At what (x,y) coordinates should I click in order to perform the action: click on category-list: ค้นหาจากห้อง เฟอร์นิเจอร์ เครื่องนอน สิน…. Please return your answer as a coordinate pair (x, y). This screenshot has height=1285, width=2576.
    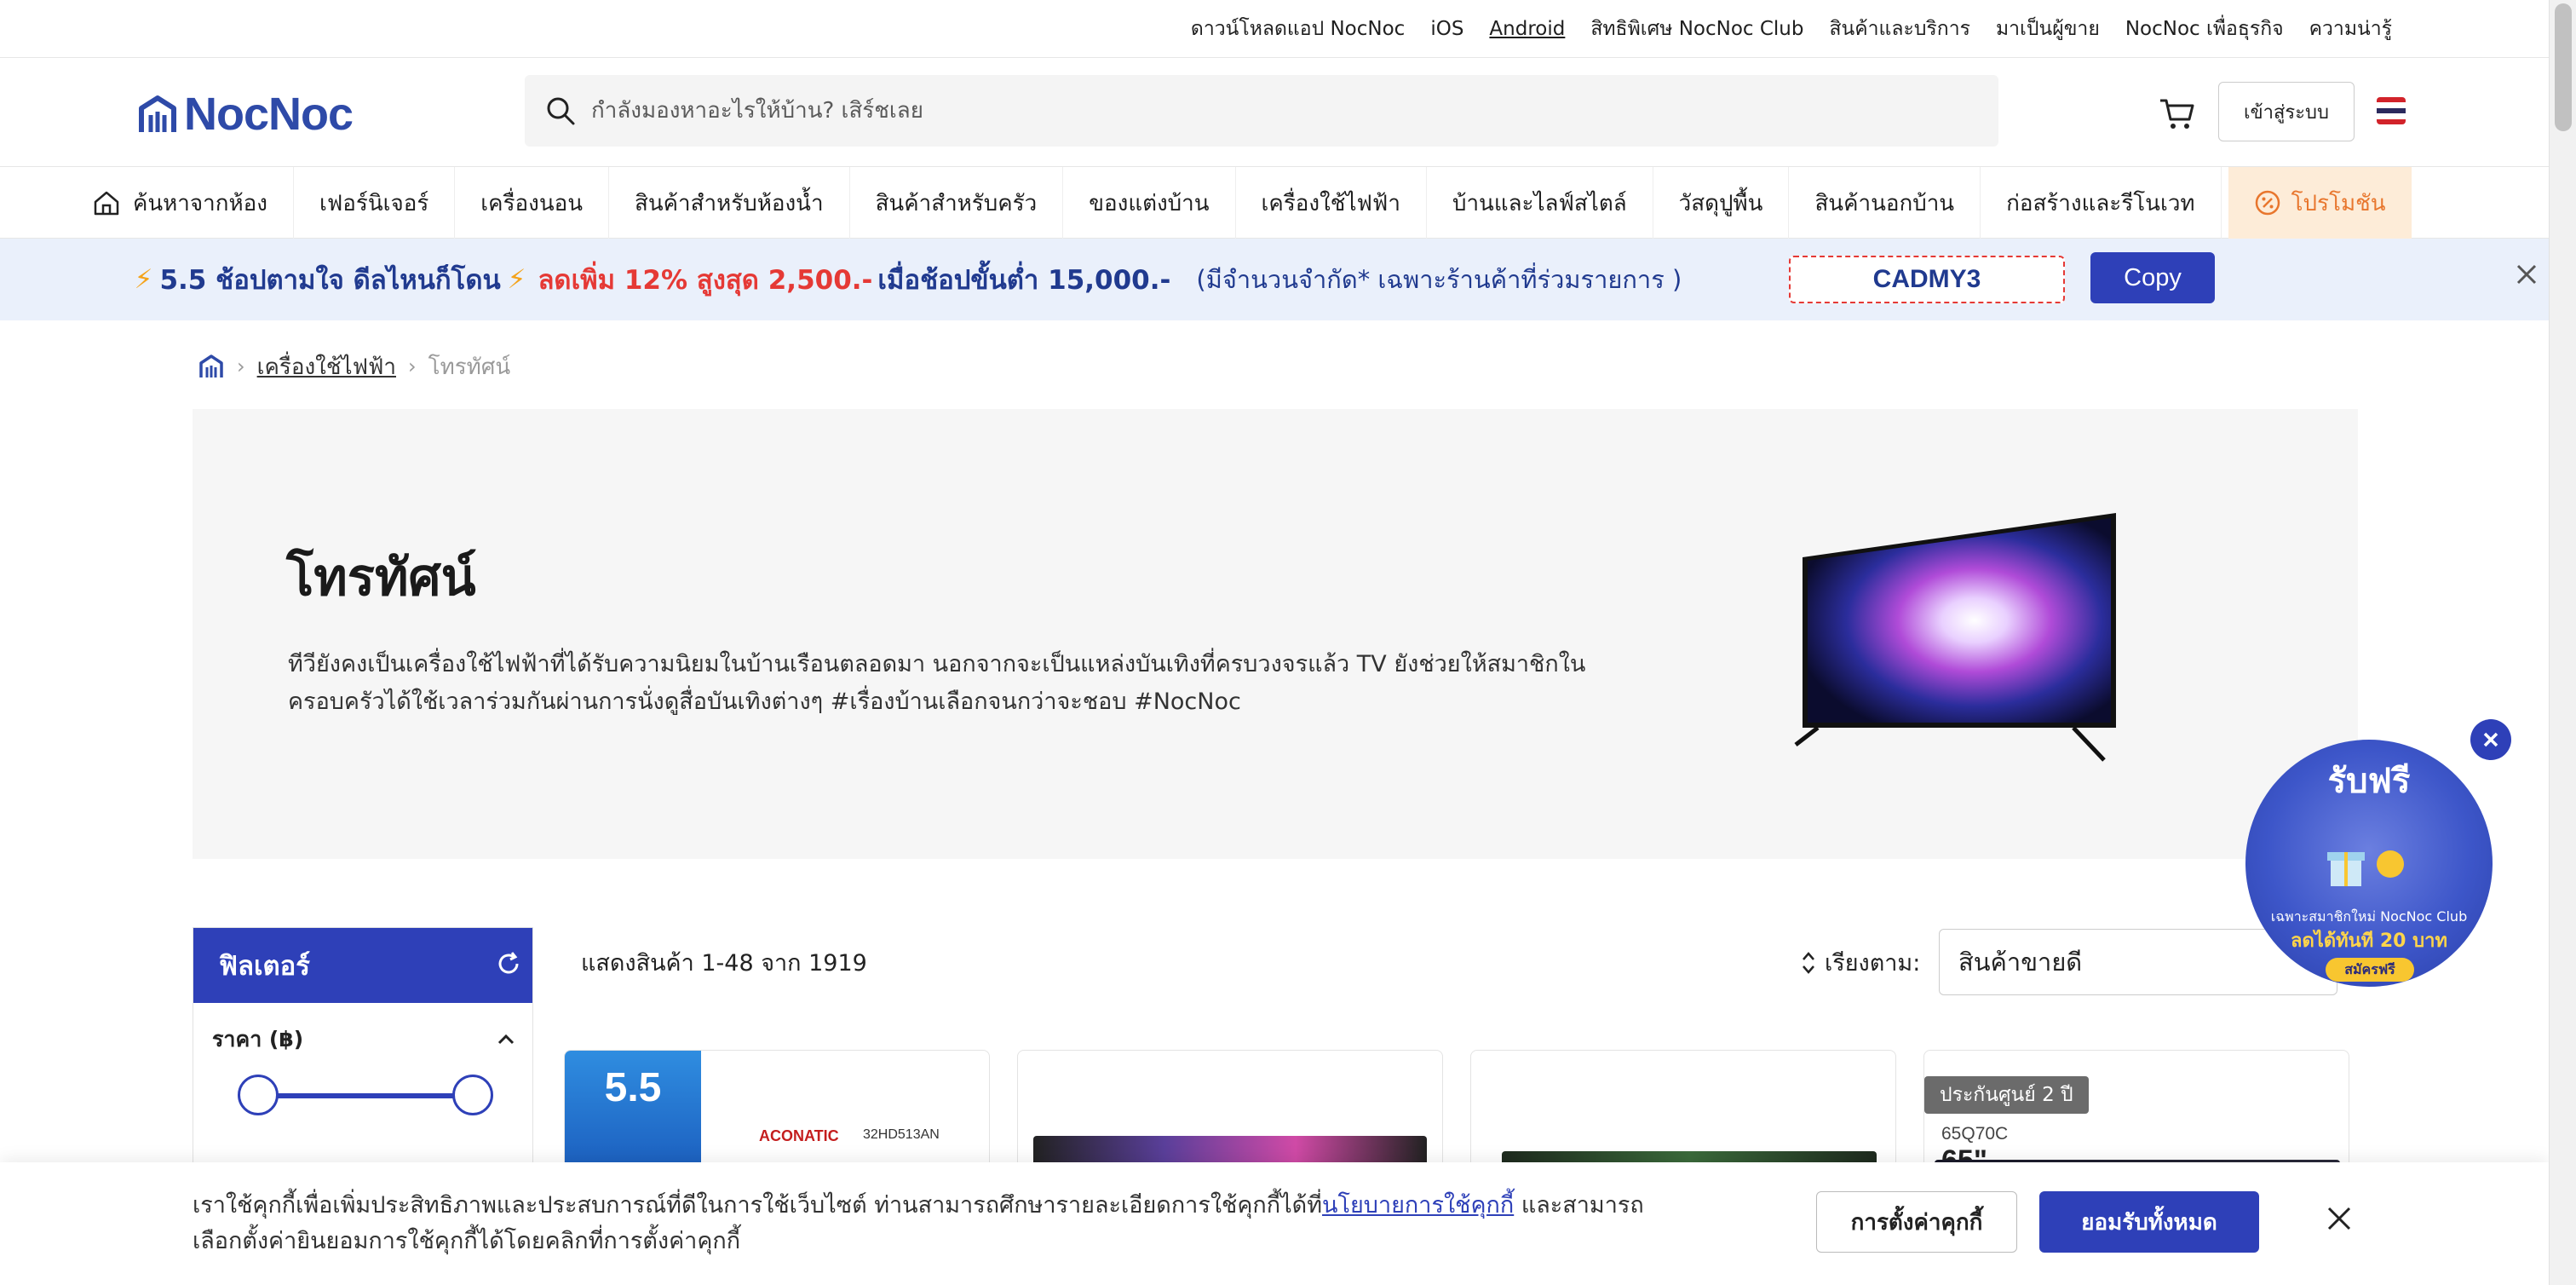
    Looking at the image, I should click on (1239, 203).